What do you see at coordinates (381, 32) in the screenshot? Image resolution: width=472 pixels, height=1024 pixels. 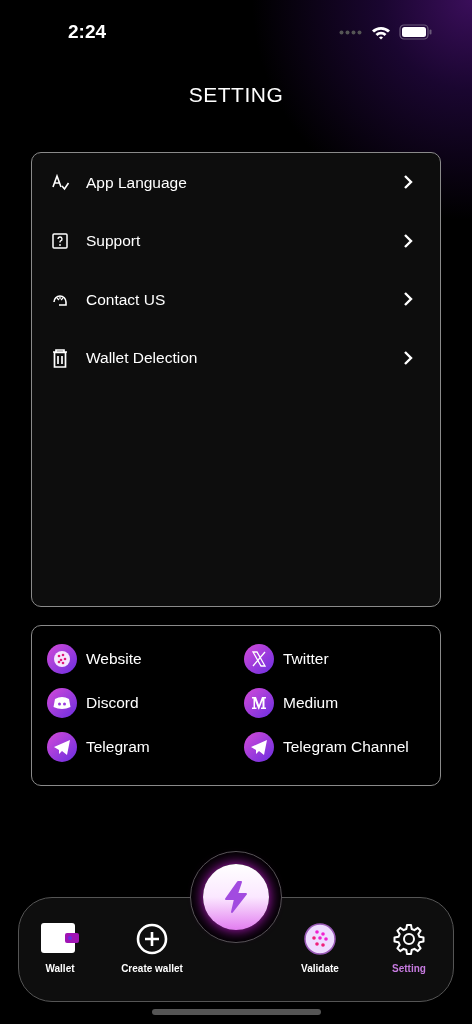 I see `wifi-icon` at bounding box center [381, 32].